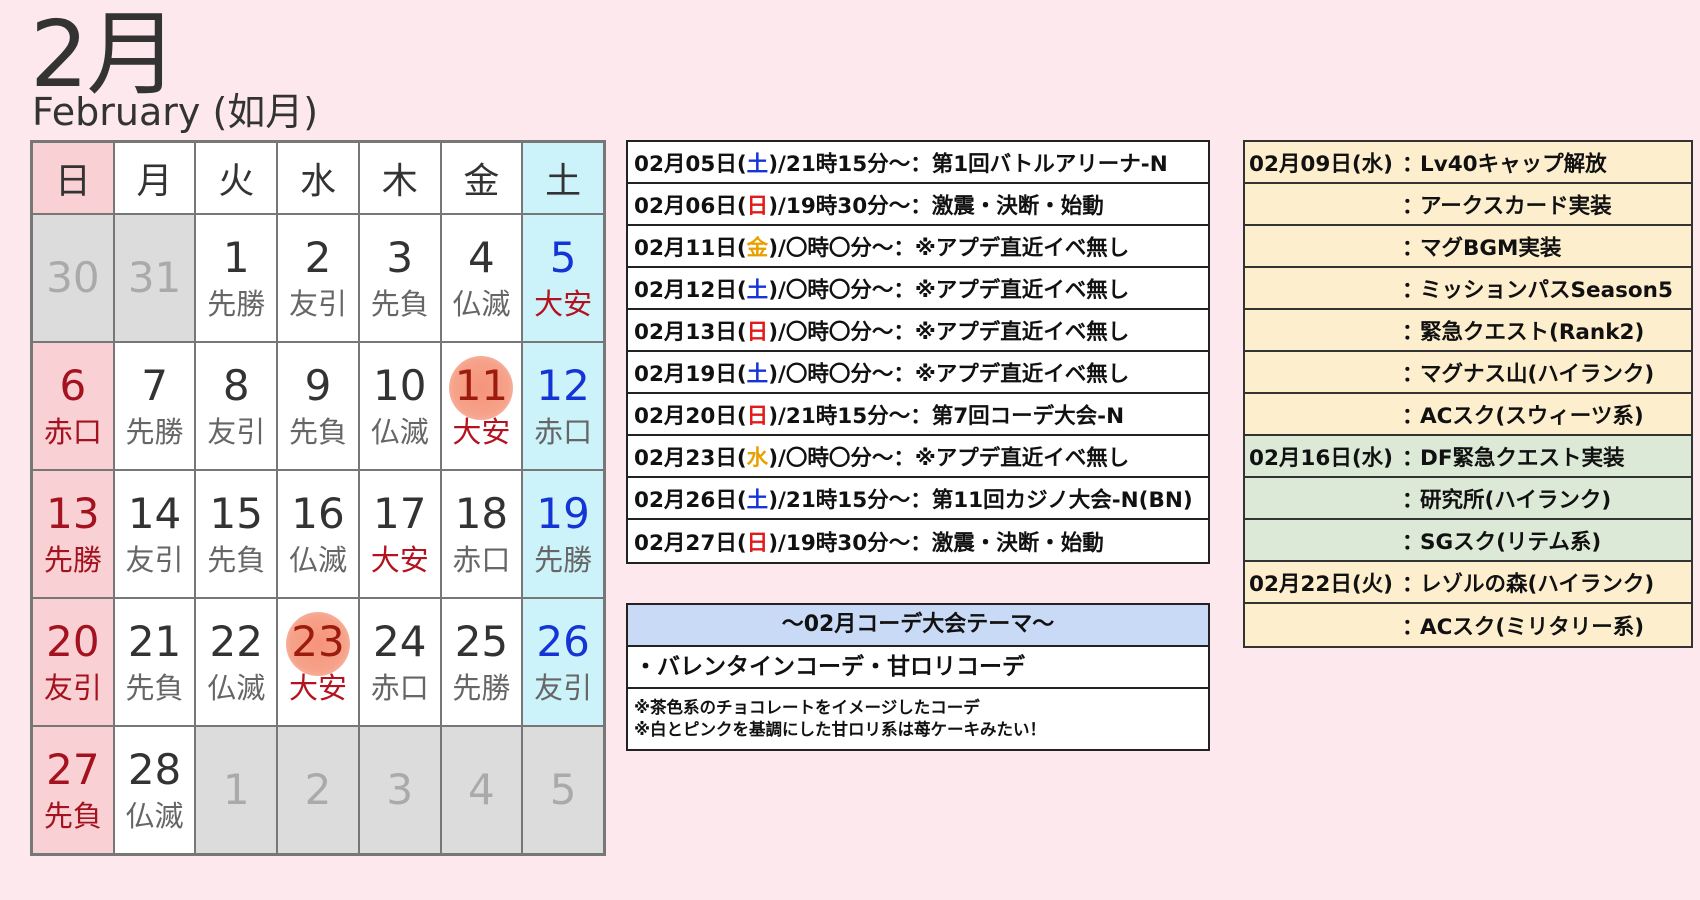 The height and width of the screenshot is (900, 1700). I want to click on event-row: 02月27日(日)/19時30分～：激震・決断・始動, so click(918, 541).